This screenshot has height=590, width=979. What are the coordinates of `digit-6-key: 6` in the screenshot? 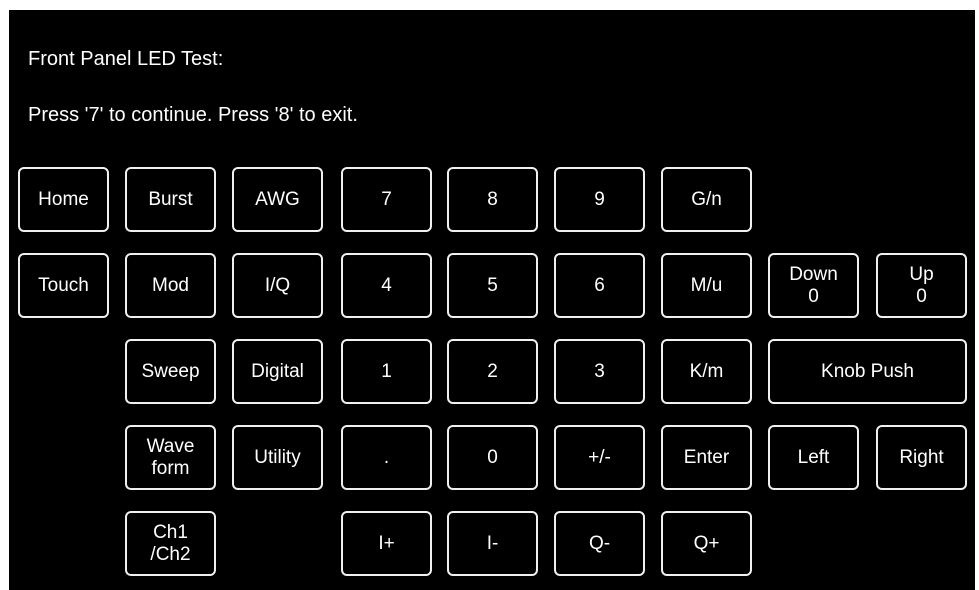 It's located at (599, 285).